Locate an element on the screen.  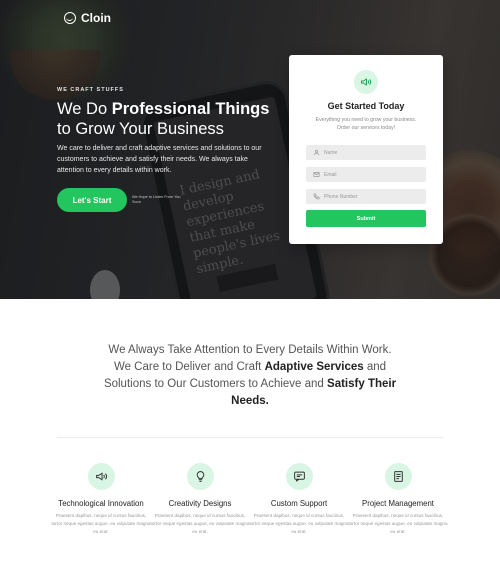
mail-icon is located at coordinates (316, 175).